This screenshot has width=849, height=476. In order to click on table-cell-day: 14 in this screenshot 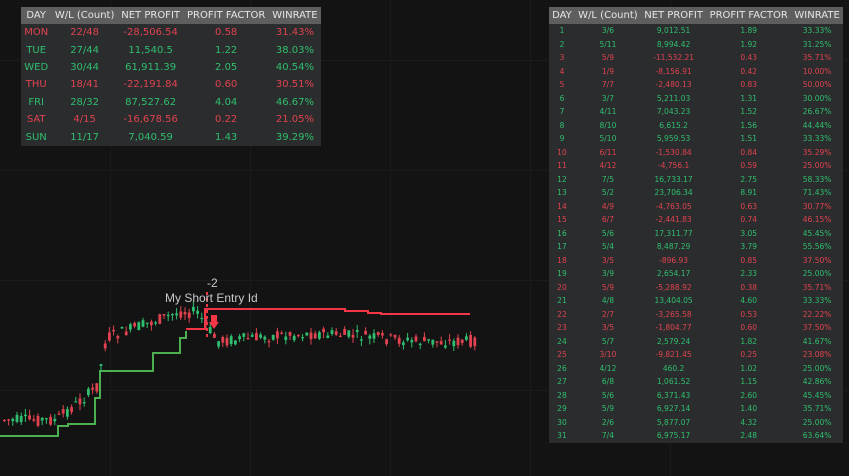, I will do `click(562, 206)`.